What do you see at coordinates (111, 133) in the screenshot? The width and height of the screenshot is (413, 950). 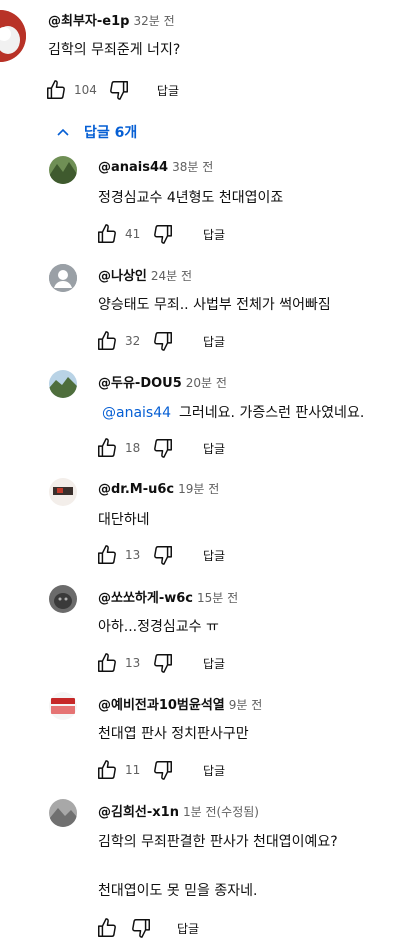 I see `replies-toggle-label: 답글 6개` at bounding box center [111, 133].